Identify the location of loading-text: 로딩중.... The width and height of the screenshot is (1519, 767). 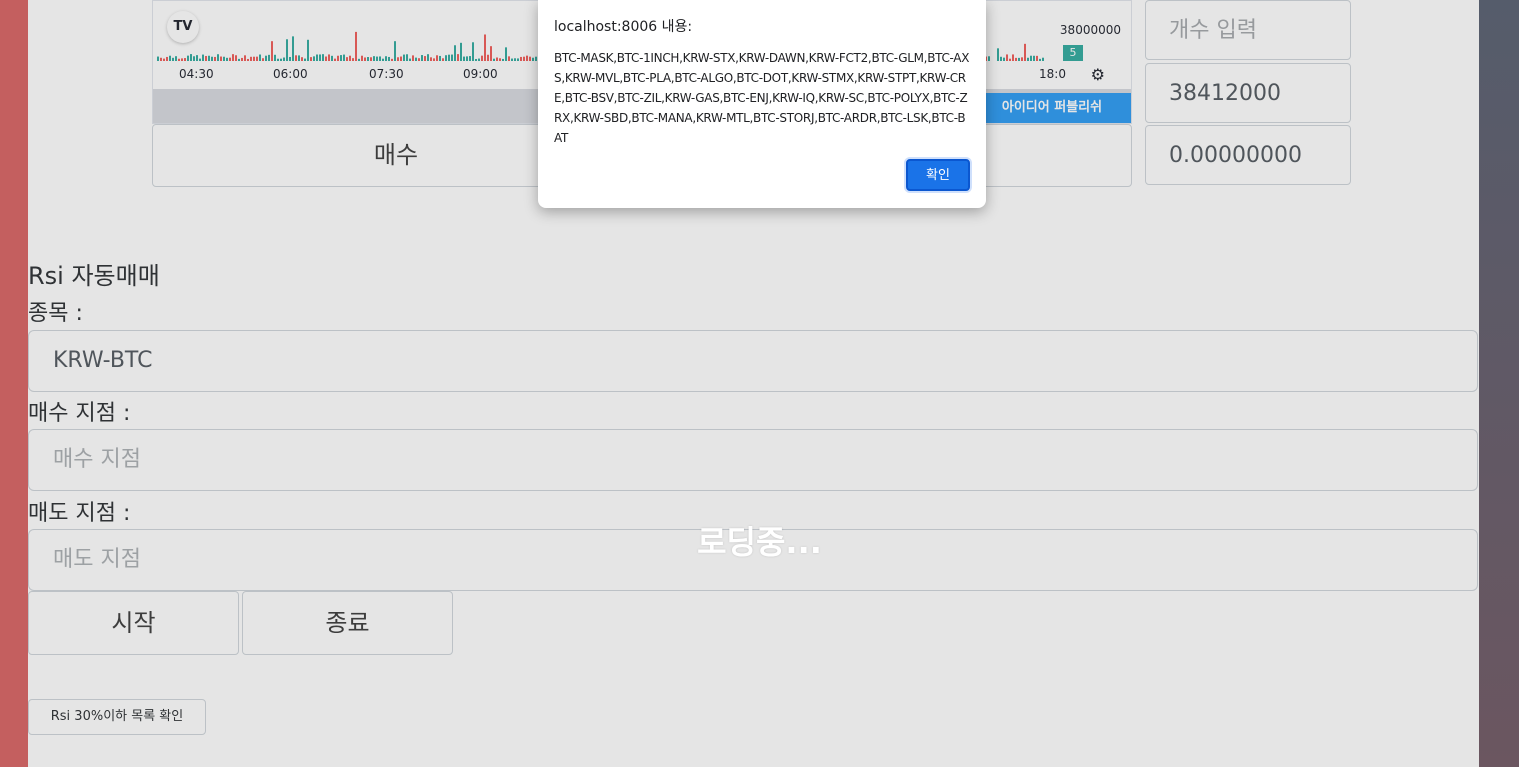
(759, 542).